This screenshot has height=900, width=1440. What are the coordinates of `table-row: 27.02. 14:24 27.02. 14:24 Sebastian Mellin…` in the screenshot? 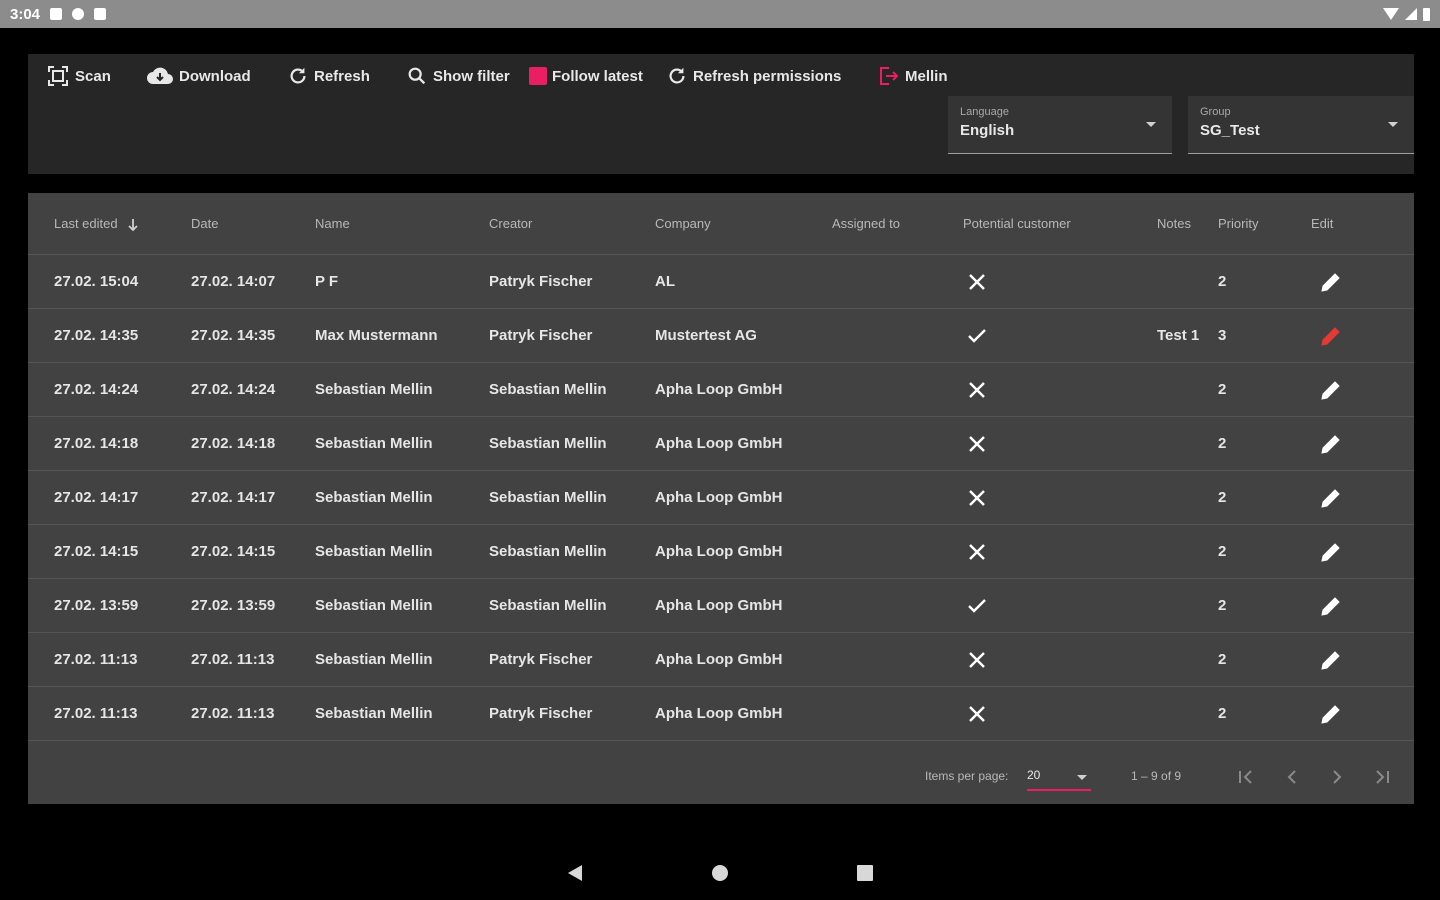 It's located at (721, 390).